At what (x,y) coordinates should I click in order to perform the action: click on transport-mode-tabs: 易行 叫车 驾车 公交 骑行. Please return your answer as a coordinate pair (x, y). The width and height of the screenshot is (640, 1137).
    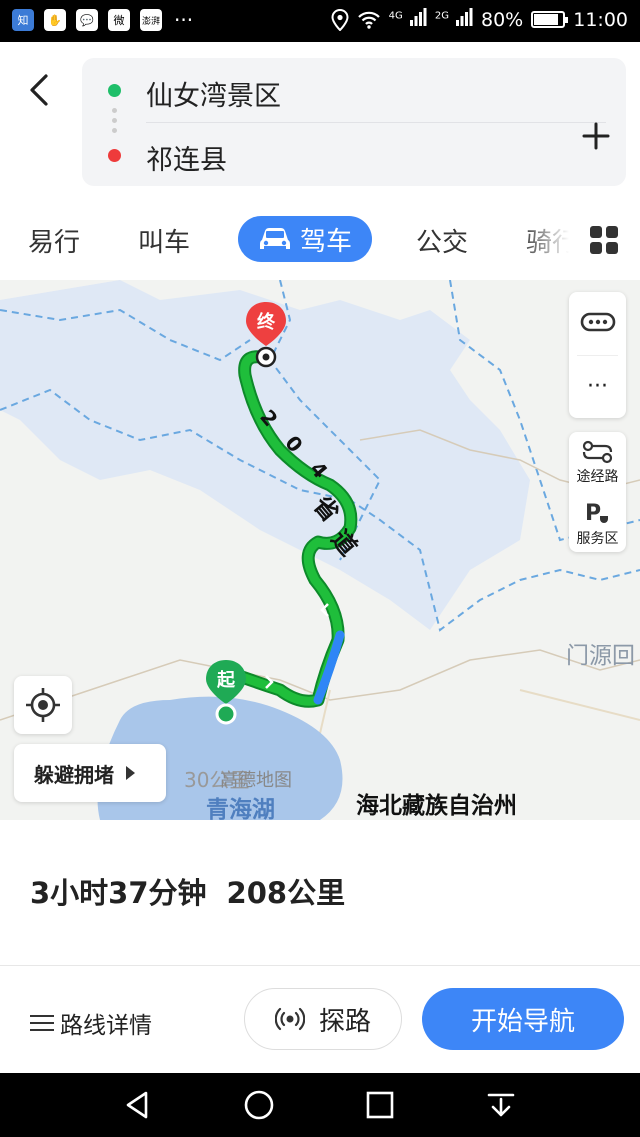
    Looking at the image, I should click on (320, 242).